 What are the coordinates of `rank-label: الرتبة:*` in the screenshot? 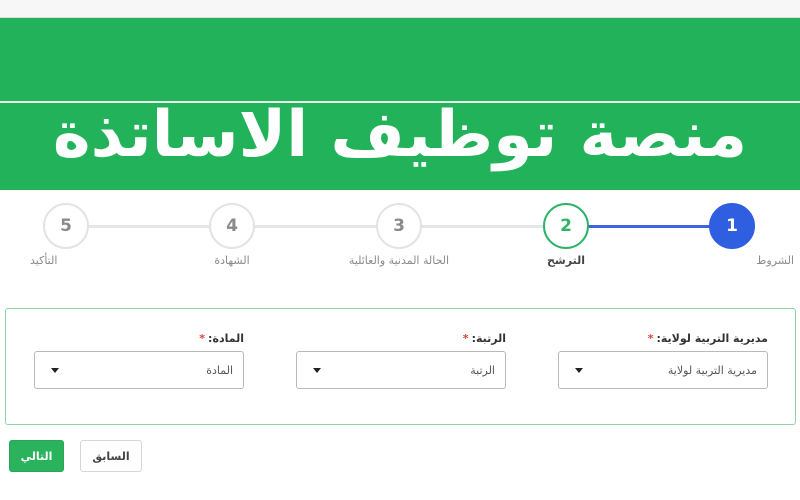 It's located at (484, 338).